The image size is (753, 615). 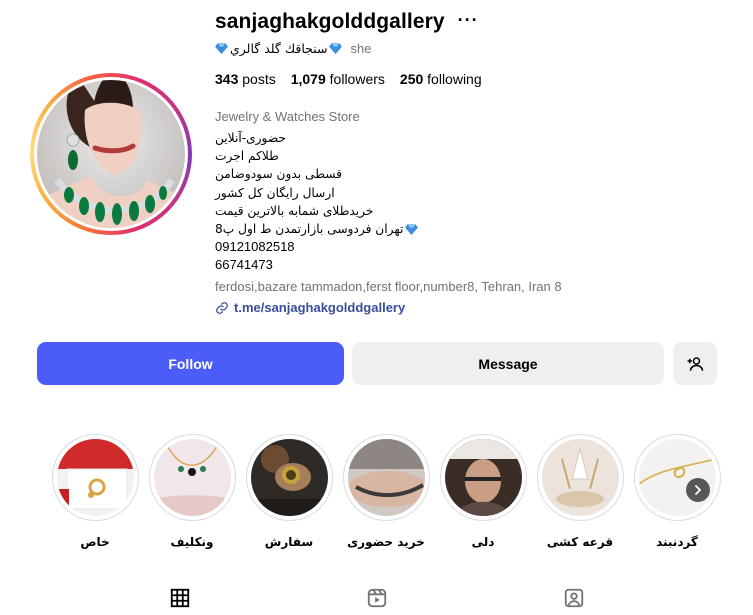 I want to click on highlight-label: ونکلیف, so click(x=192, y=542).